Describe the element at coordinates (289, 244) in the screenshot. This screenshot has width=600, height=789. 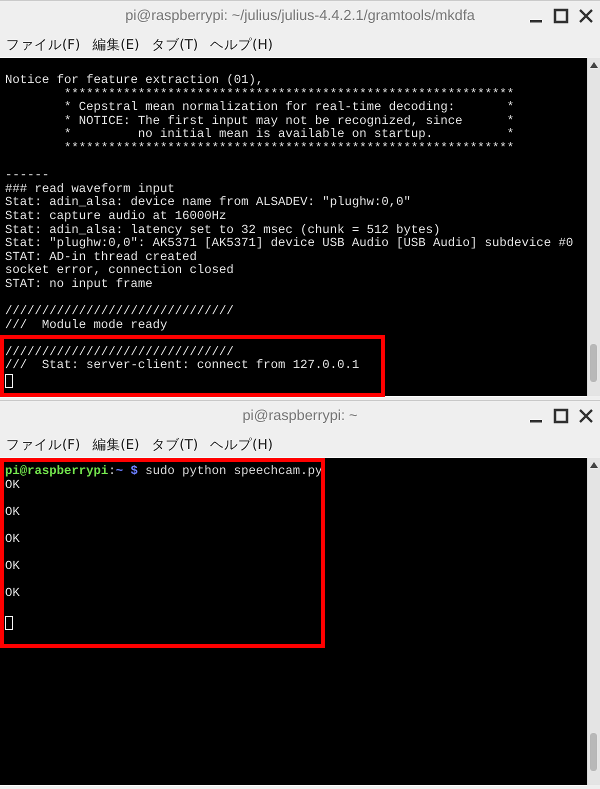
I see `terminal-line: Stat: "plughw:0,0": AK5371 [AK5371] device USB Audio [USB Audio] subdevice #0` at that location.